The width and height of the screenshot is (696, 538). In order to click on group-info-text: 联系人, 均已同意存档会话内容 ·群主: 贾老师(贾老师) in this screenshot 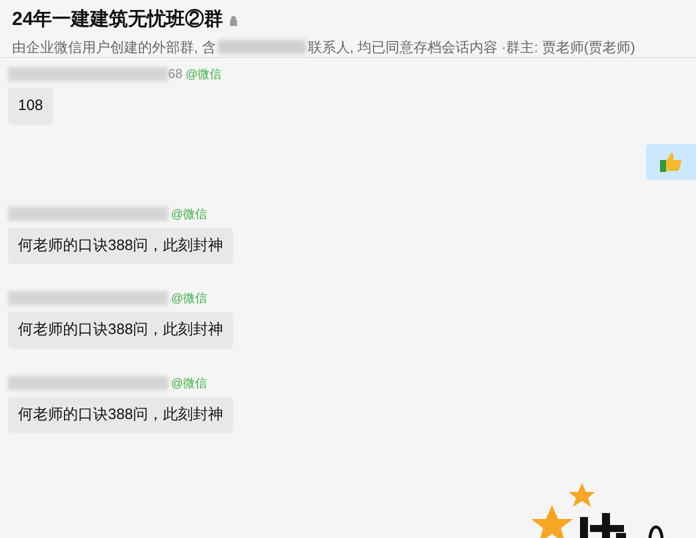, I will do `click(472, 47)`.